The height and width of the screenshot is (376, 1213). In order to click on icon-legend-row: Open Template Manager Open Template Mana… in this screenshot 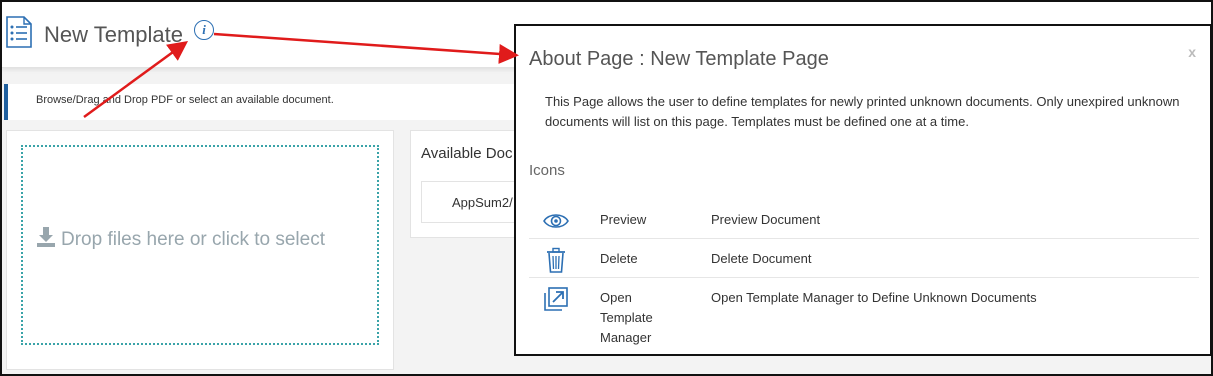, I will do `click(864, 313)`.